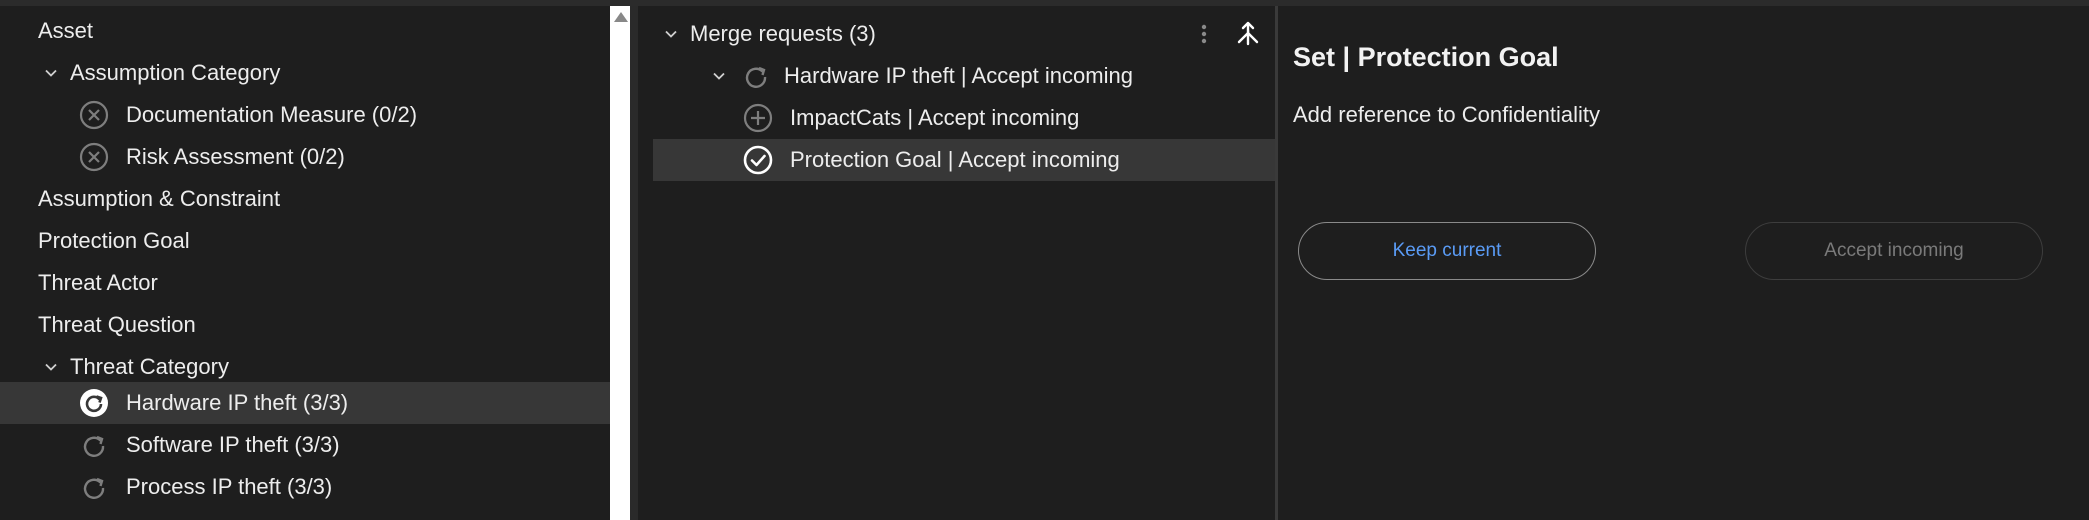 The width and height of the screenshot is (2089, 520). I want to click on tree-item-label: Assumption & Constraint, so click(159, 198).